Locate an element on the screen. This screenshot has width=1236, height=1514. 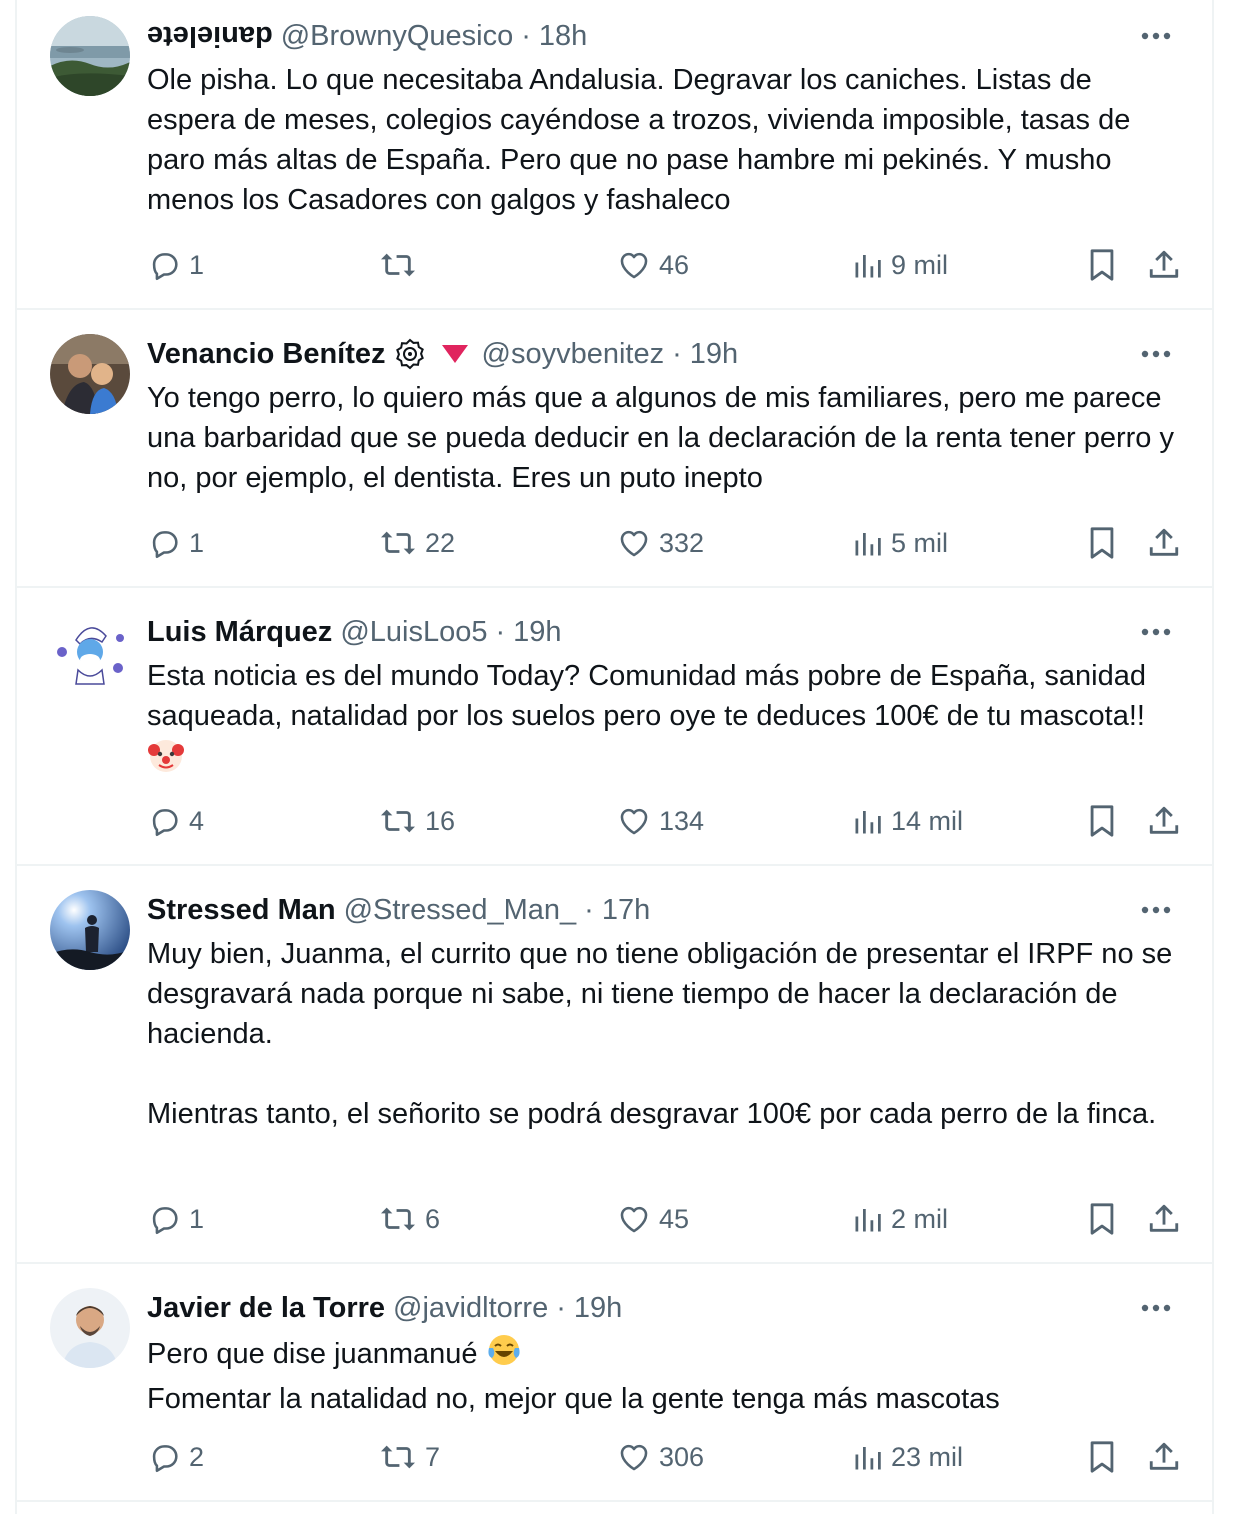
retweet-count: 16 is located at coordinates (440, 820).